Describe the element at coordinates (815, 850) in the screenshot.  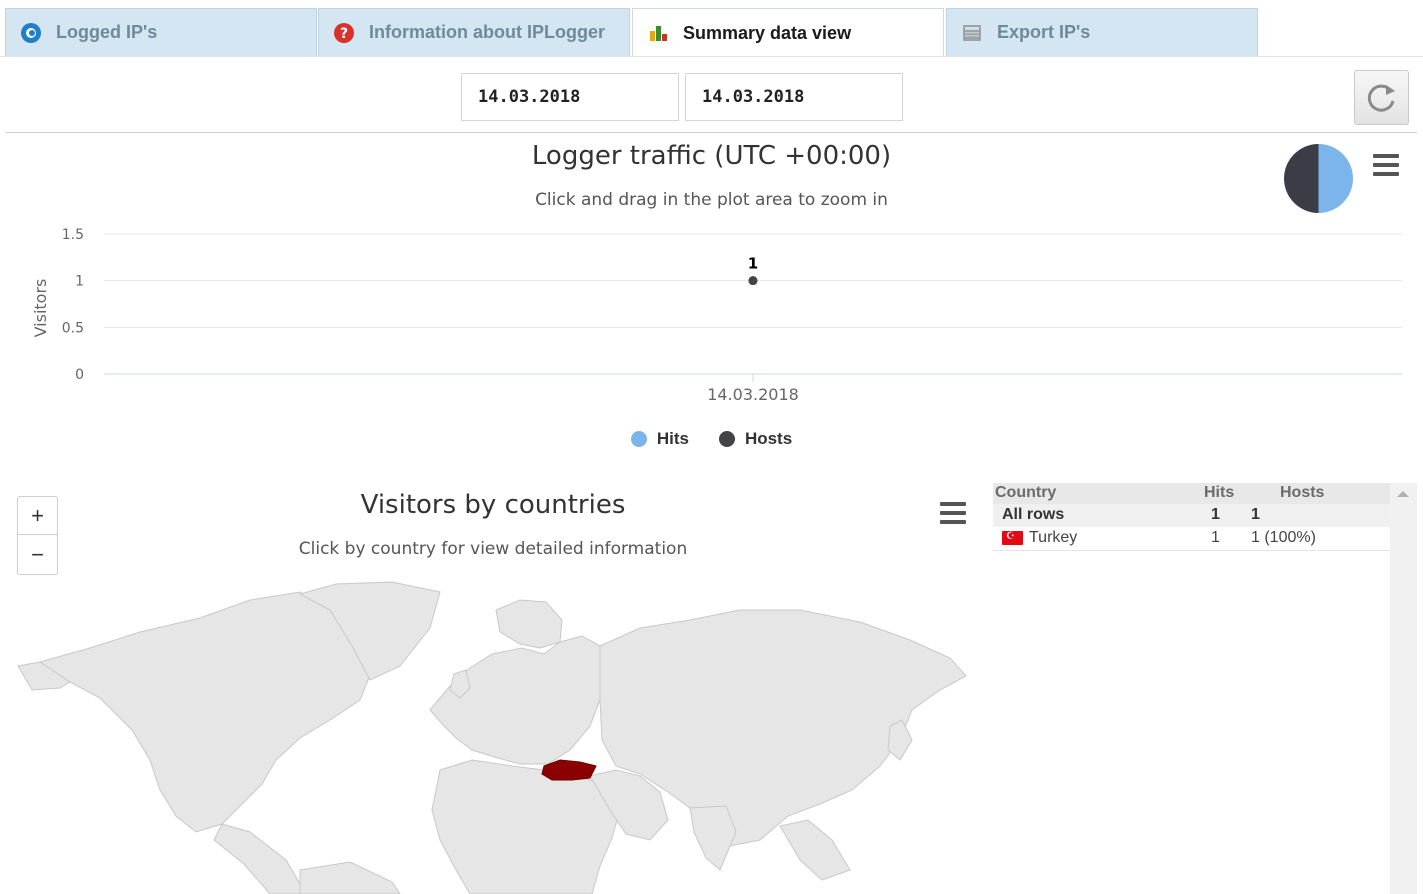
I see `map-region-southeast-asia` at that location.